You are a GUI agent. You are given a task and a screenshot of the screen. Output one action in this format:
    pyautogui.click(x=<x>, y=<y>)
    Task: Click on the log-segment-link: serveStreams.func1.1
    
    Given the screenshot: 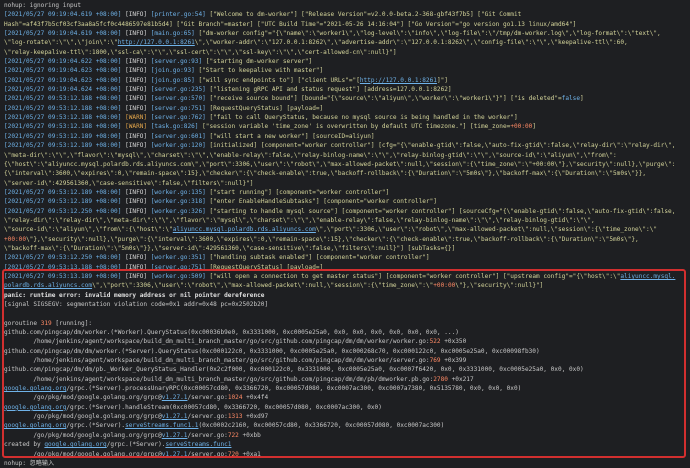 What is the action you would take?
    pyautogui.click(x=161, y=425)
    